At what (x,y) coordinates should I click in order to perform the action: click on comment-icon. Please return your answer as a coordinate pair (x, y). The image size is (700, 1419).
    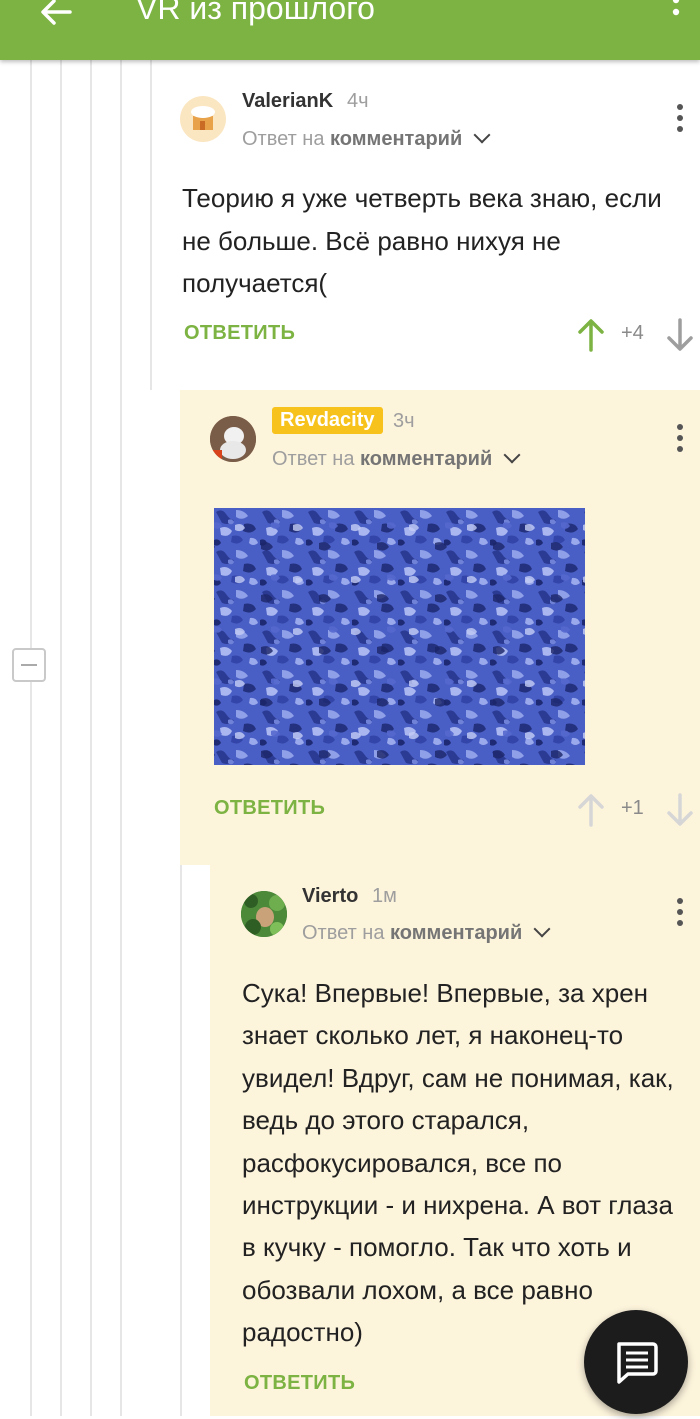
    Looking at the image, I should click on (637, 1363).